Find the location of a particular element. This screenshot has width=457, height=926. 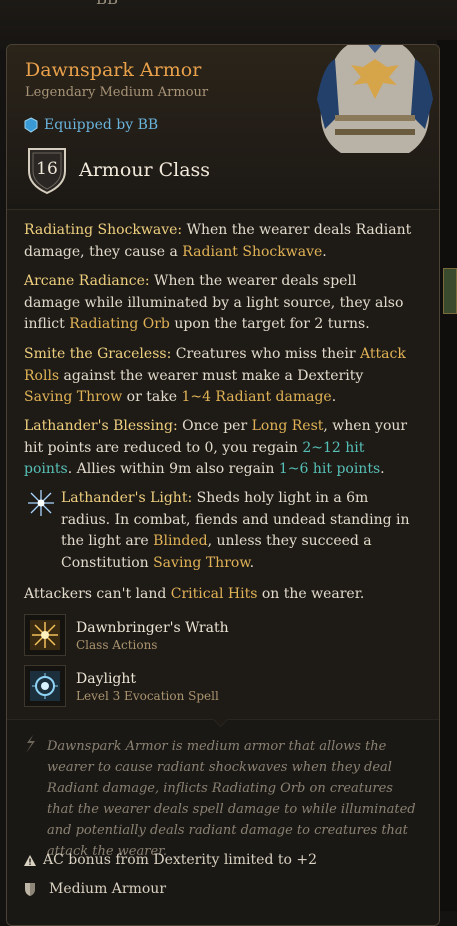

background-top: BB is located at coordinates (228, 25).